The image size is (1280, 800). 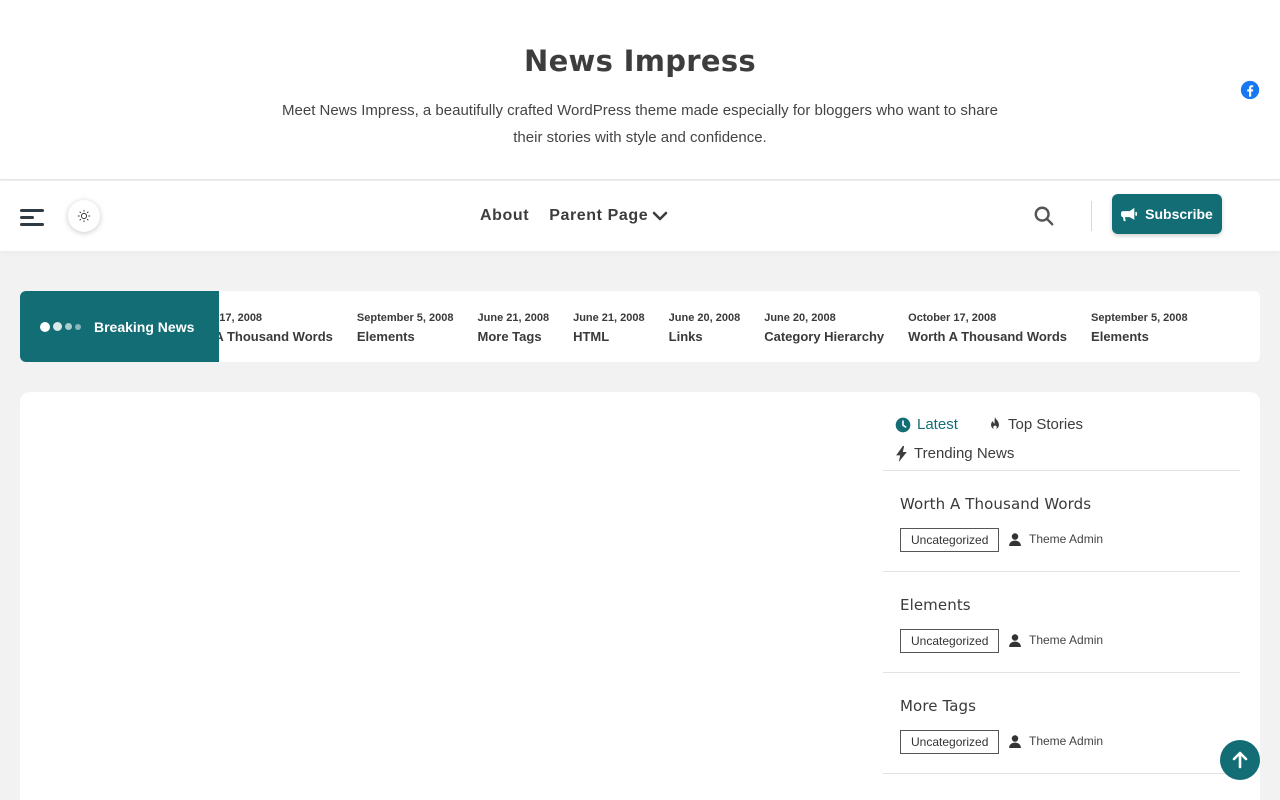 What do you see at coordinates (1250, 90) in the screenshot?
I see `facebook-icon` at bounding box center [1250, 90].